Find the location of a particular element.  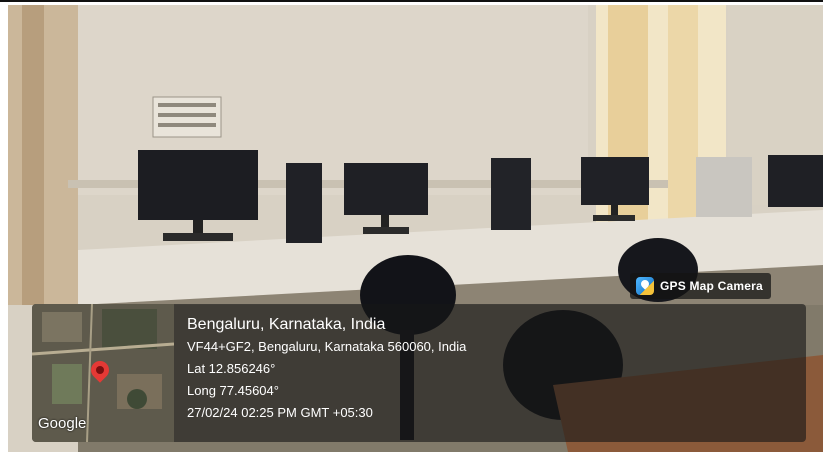

longitude: Long 77.45604° is located at coordinates (233, 390).